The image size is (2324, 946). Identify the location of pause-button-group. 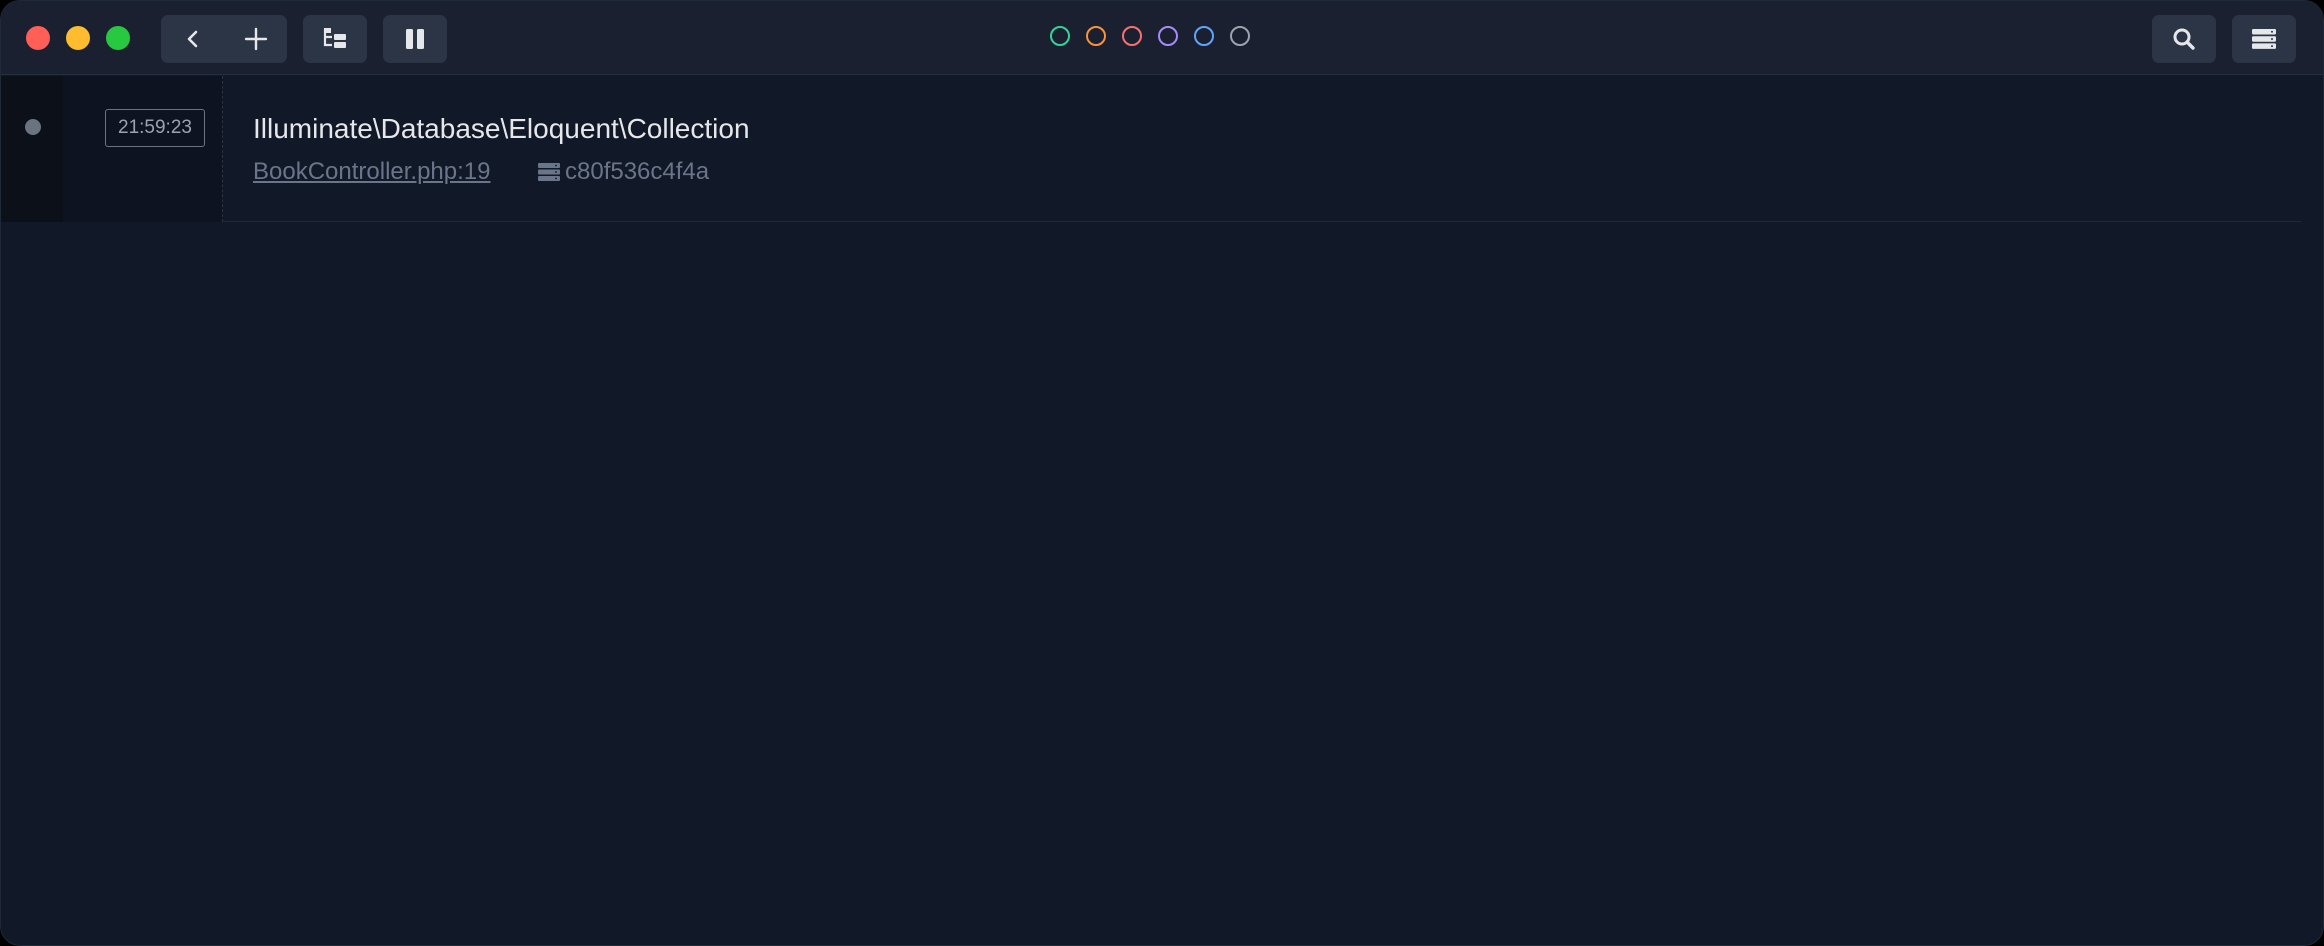
(415, 39).